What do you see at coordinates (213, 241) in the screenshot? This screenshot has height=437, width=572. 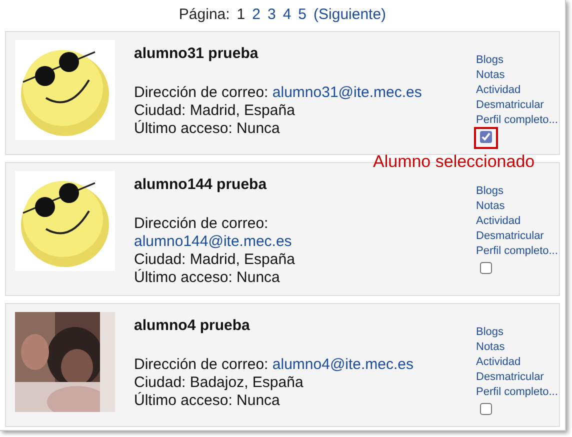 I see `email-link: alumno144@ite.mec.es` at bounding box center [213, 241].